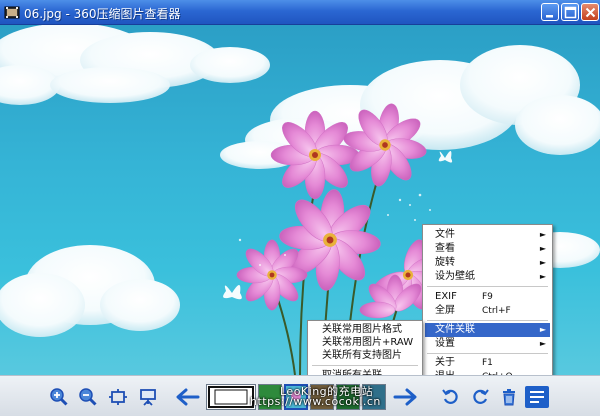  Describe the element at coordinates (487, 277) in the screenshot. I see `menu-item-wallpaper: 设为壁纸 ►` at that location.